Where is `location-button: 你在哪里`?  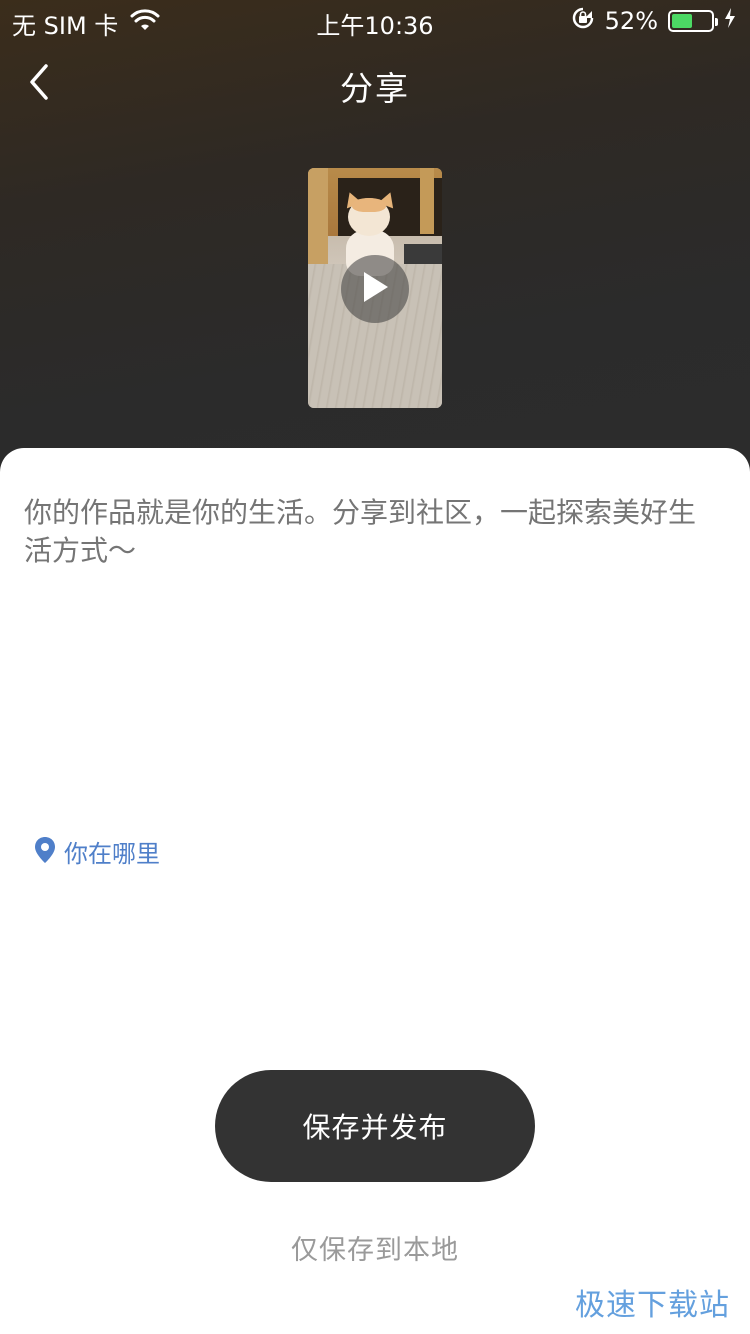 location-button: 你在哪里 is located at coordinates (97, 851).